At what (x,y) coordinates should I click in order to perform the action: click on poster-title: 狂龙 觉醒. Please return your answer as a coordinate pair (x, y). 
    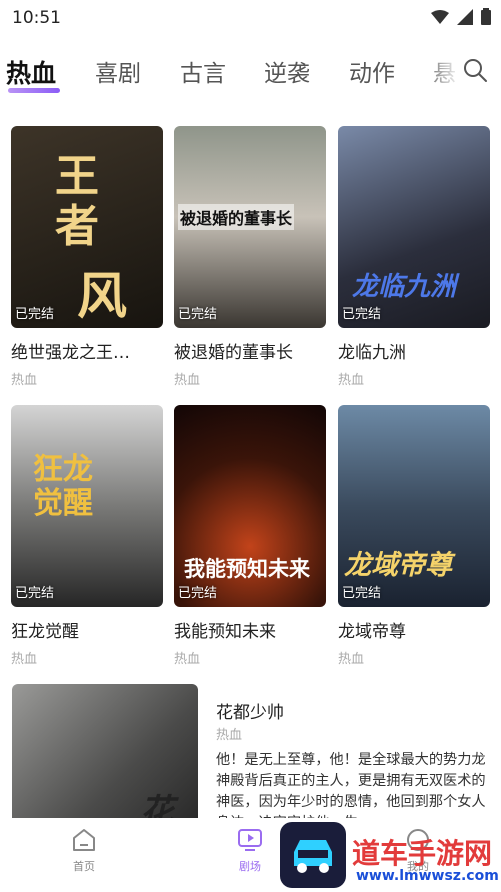
    Looking at the image, I should click on (63, 486).